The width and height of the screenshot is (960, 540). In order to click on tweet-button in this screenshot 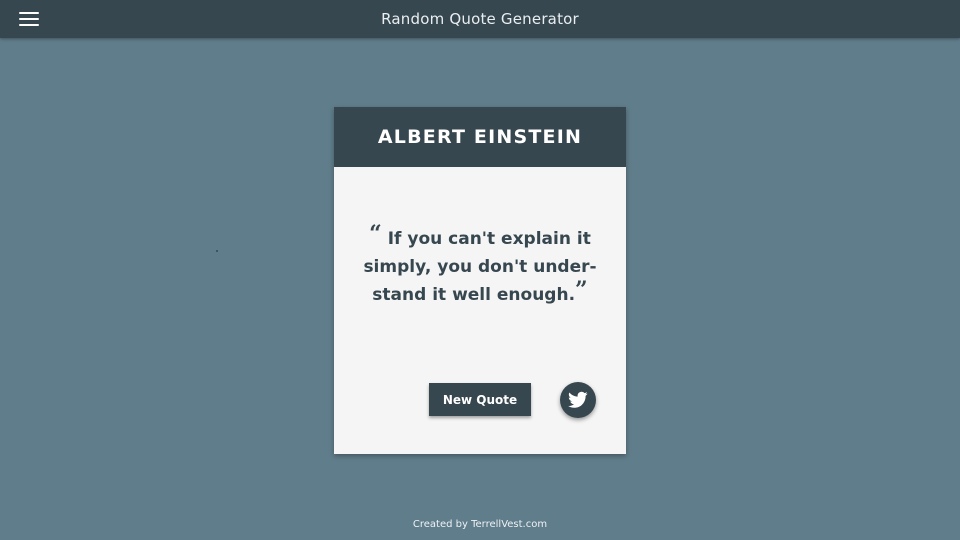, I will do `click(578, 400)`.